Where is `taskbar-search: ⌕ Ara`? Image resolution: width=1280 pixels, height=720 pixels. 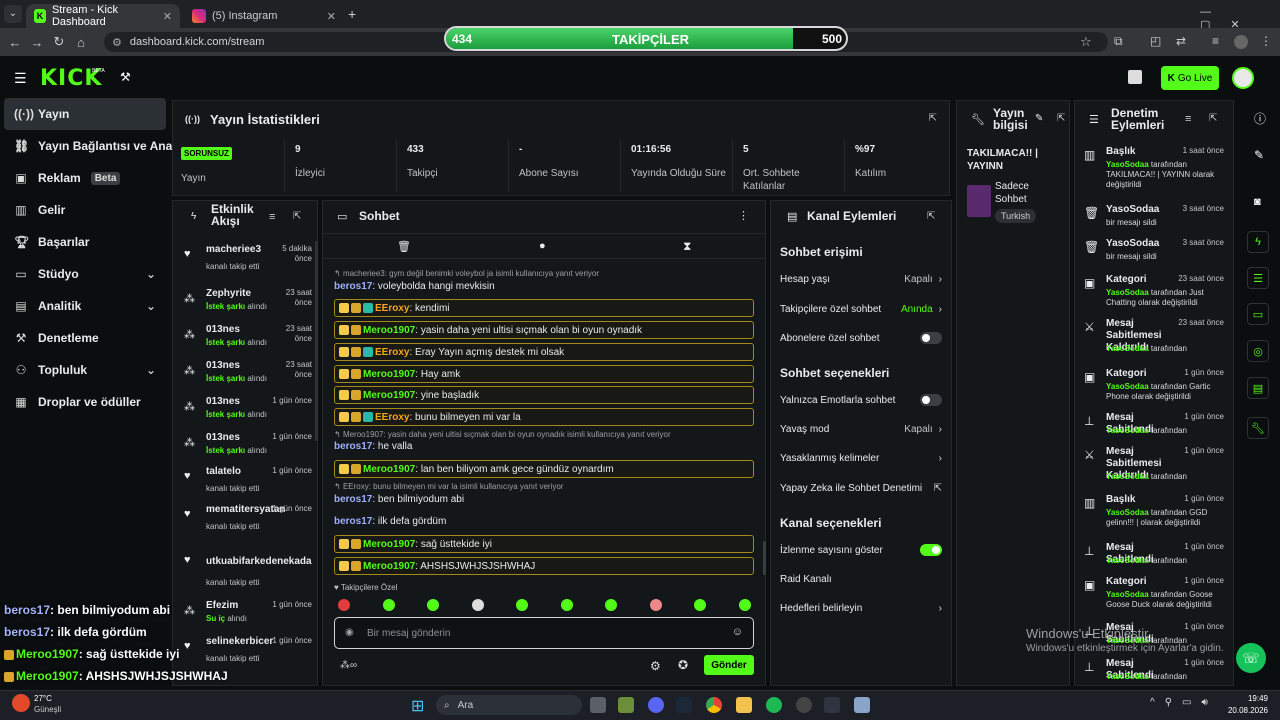 taskbar-search: ⌕ Ara is located at coordinates (509, 705).